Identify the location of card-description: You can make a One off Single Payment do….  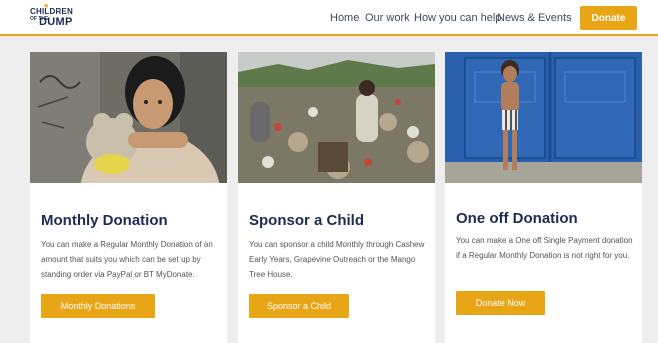
(544, 248).